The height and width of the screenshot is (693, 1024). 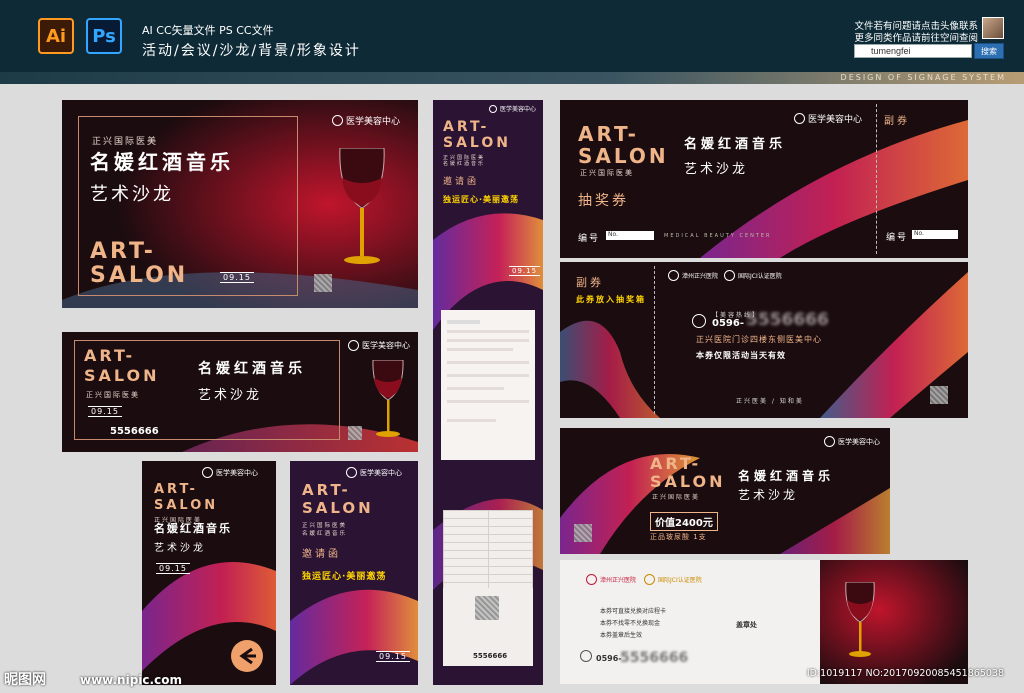 What do you see at coordinates (913, 51) in the screenshot?
I see `search-input` at bounding box center [913, 51].